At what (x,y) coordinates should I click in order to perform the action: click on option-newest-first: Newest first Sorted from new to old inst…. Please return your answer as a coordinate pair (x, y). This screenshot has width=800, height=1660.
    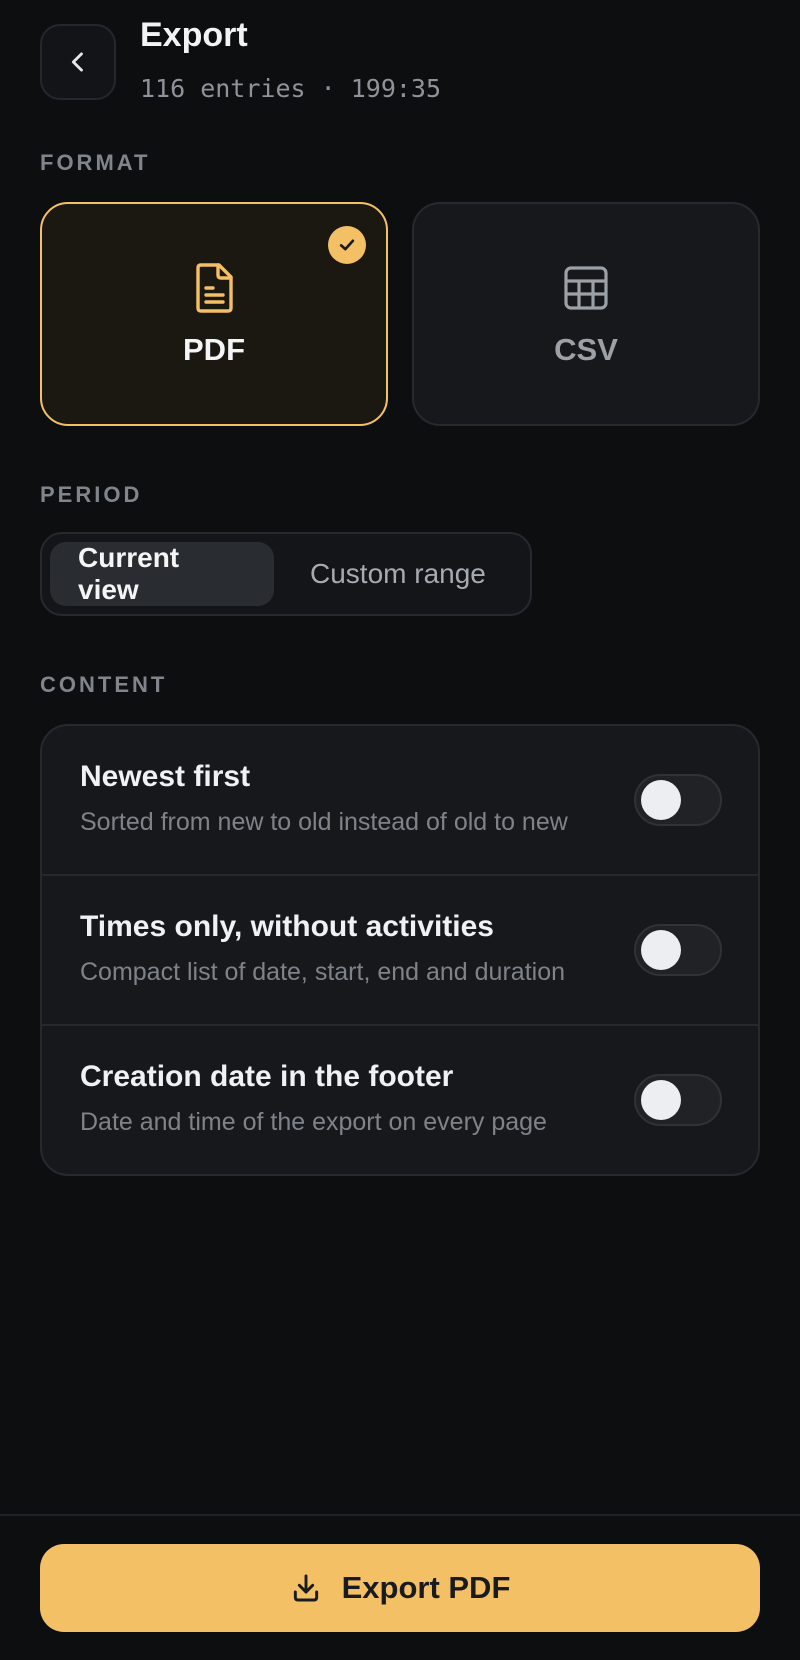
    Looking at the image, I should click on (400, 801).